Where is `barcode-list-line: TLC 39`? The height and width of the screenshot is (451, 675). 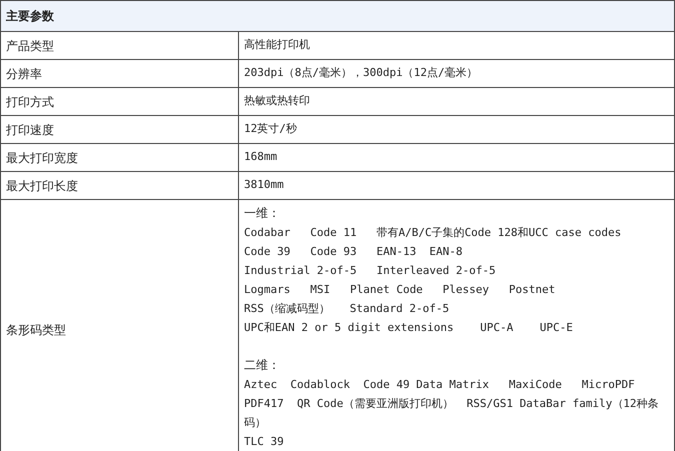
barcode-list-line: TLC 39 is located at coordinates (264, 442).